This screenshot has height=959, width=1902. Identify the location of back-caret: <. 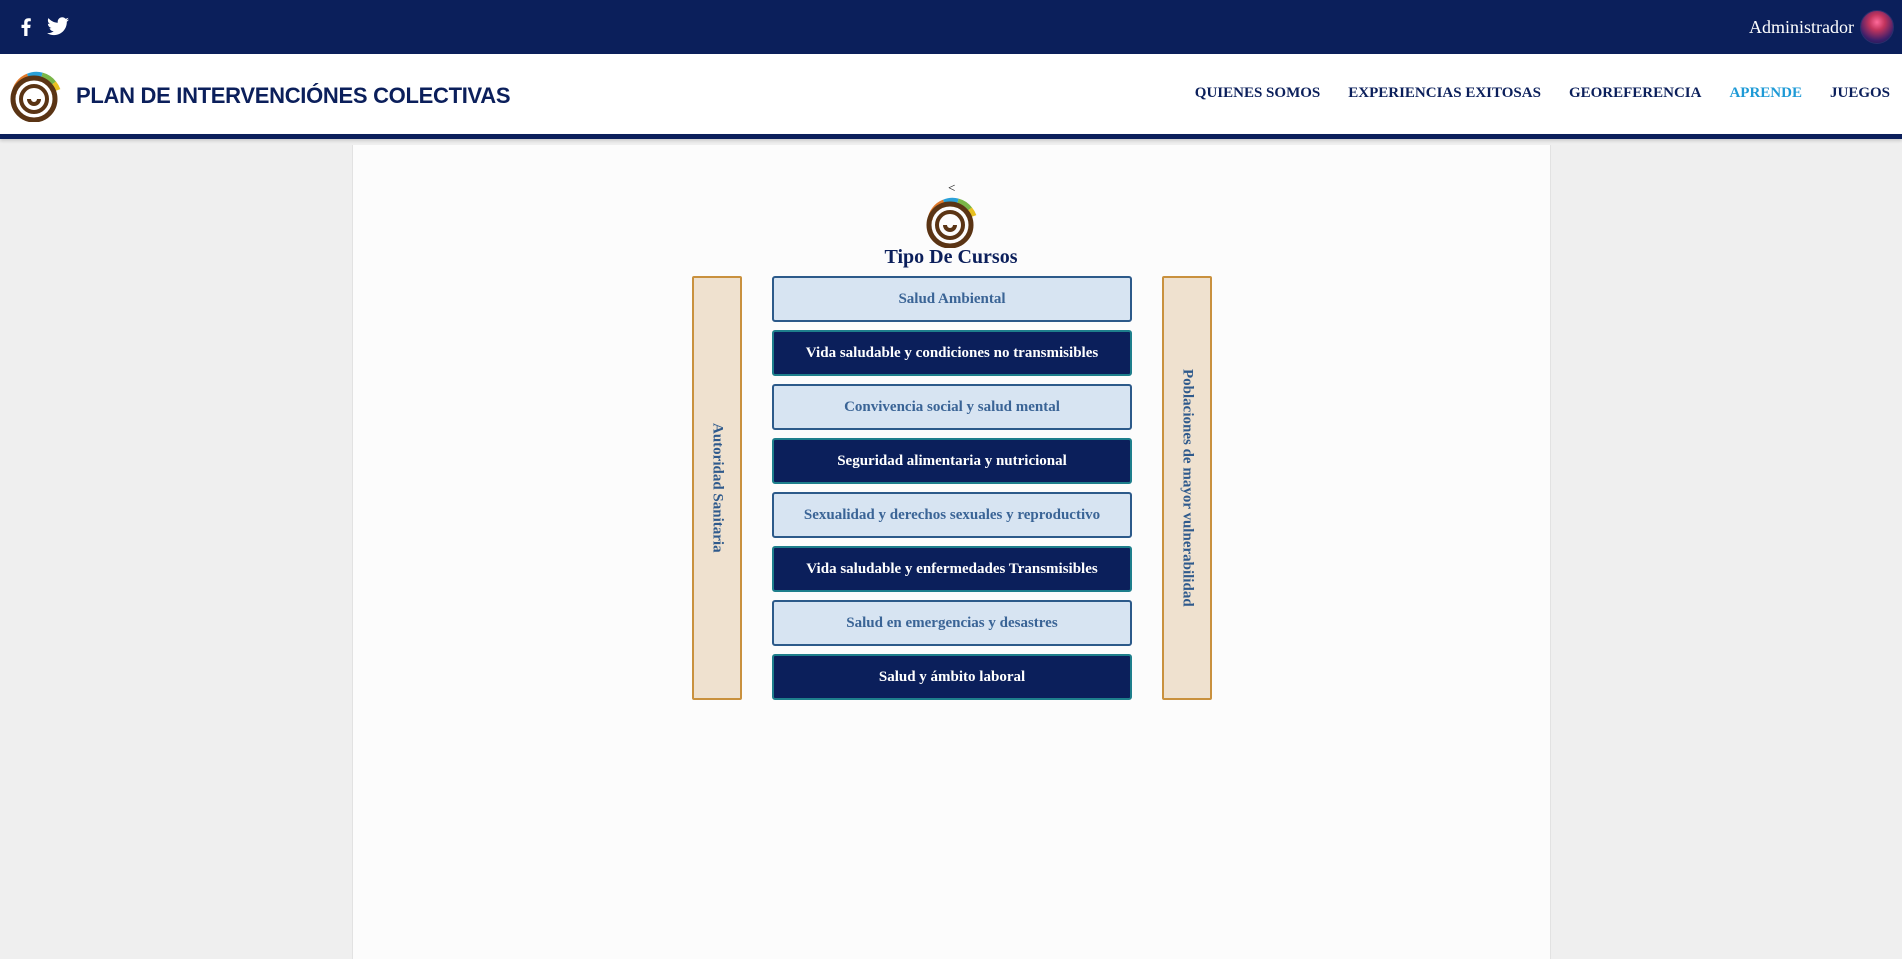
(951, 188).